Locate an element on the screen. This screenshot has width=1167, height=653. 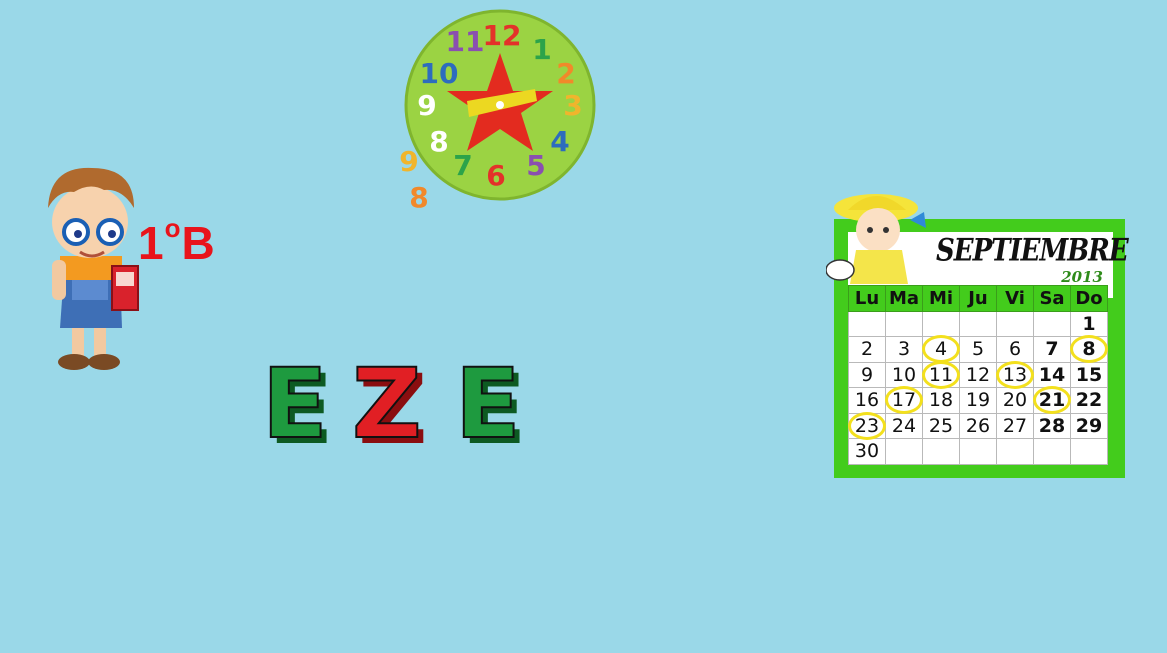
clock-number-11: 11 is located at coordinates (465, 41).